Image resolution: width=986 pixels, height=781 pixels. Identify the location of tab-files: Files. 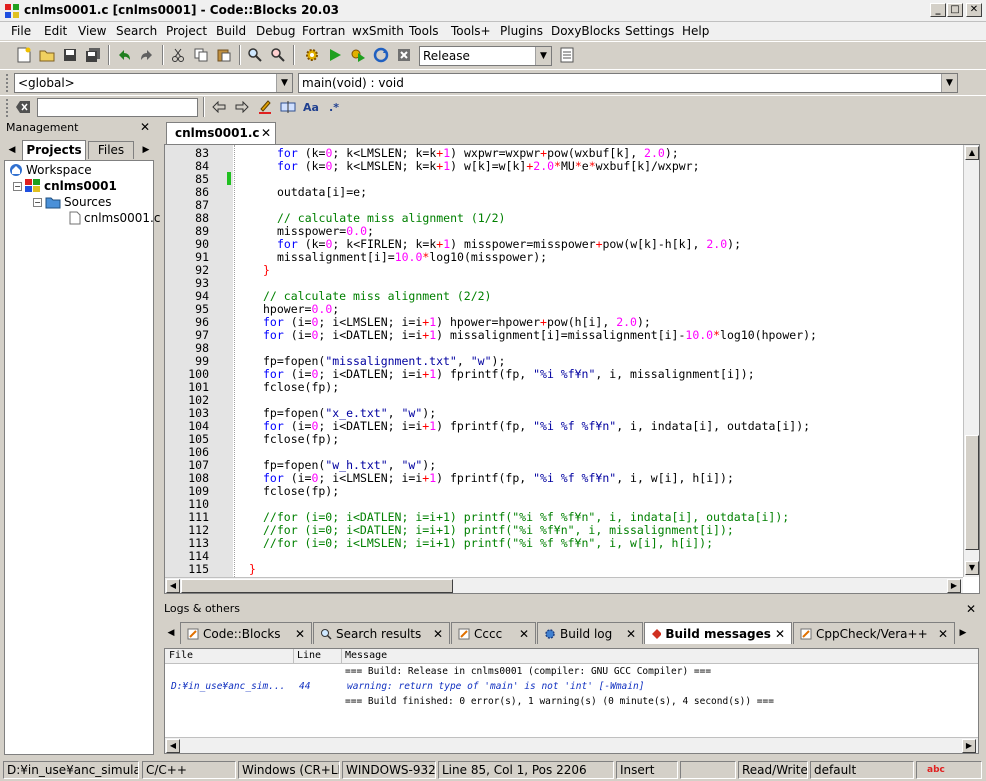
(111, 150).